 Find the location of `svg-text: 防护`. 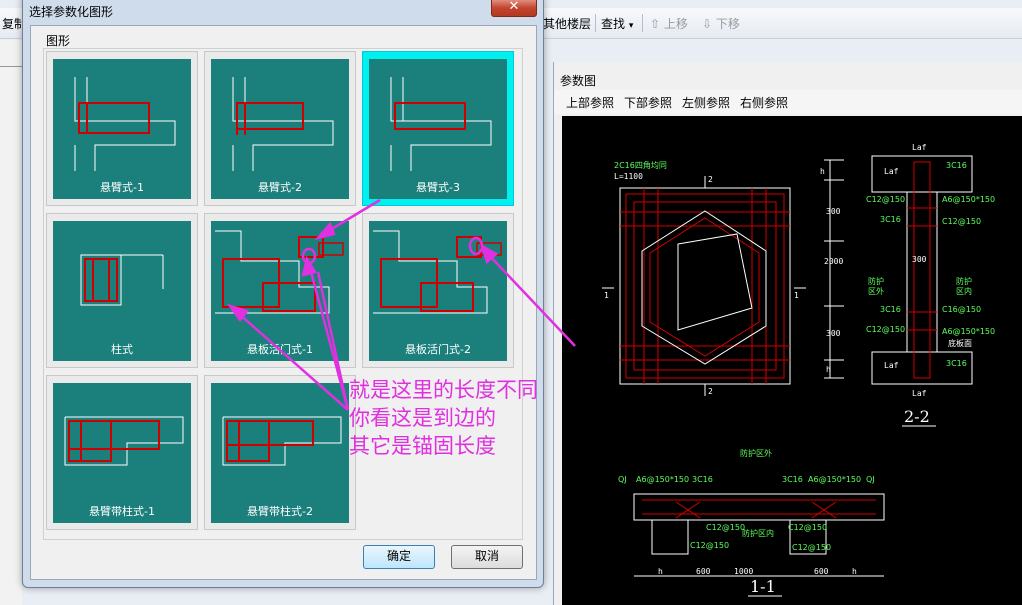

svg-text: 防护 is located at coordinates (964, 281).